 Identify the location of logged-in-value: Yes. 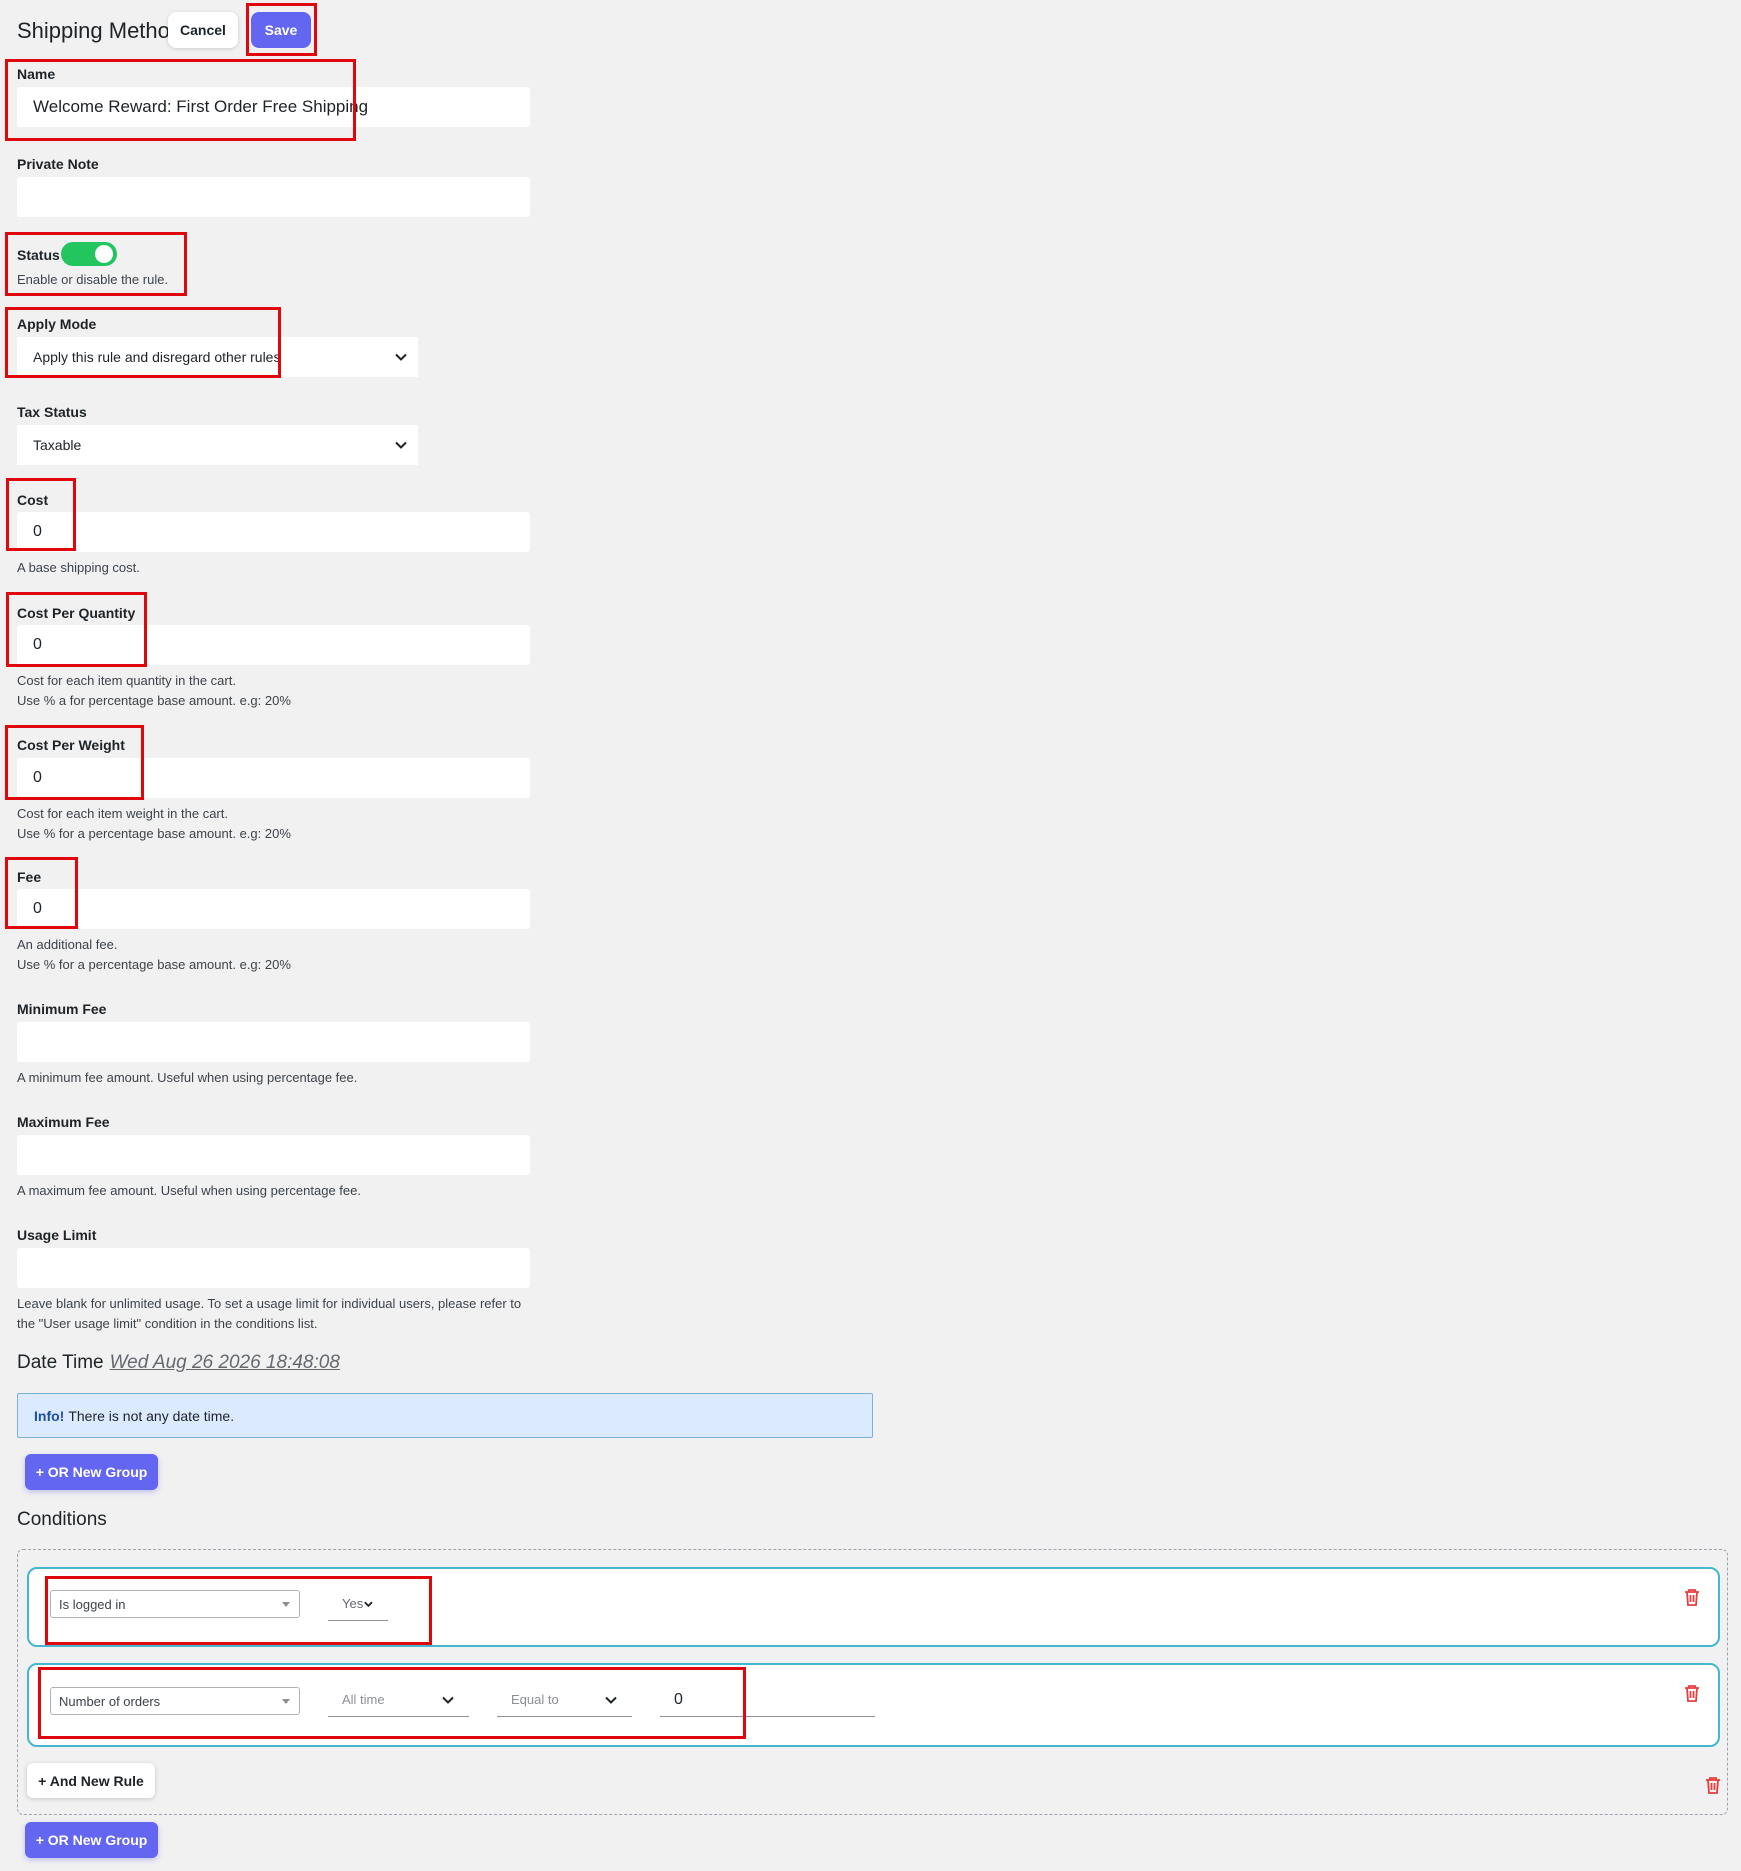
(353, 1603).